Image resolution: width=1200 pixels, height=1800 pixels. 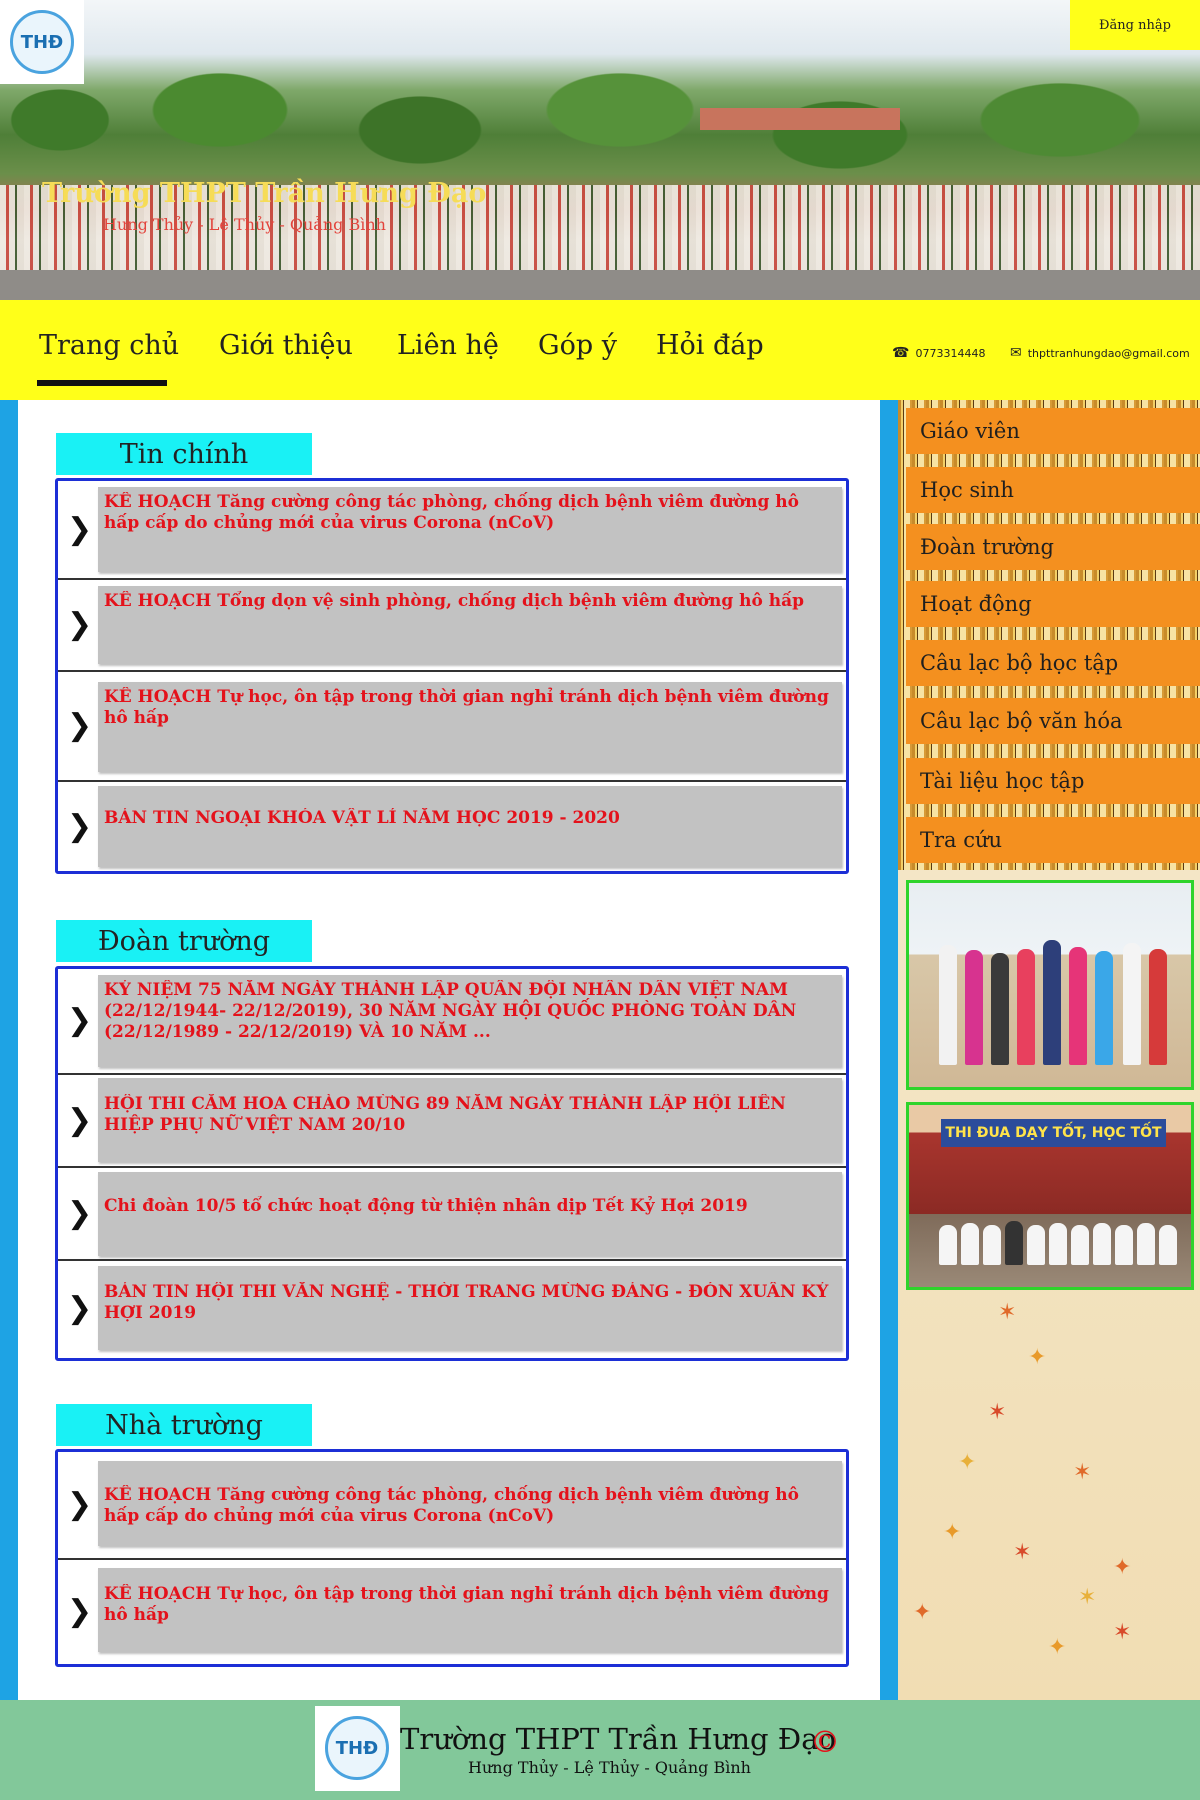 I want to click on section-tab-school: Nhà trường, so click(x=184, y=1425).